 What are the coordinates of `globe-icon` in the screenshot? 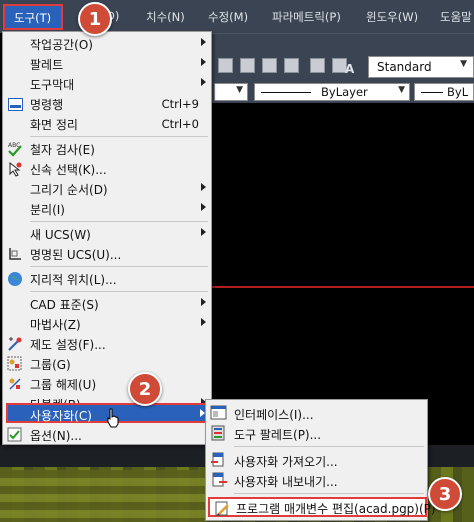 It's located at (15, 279).